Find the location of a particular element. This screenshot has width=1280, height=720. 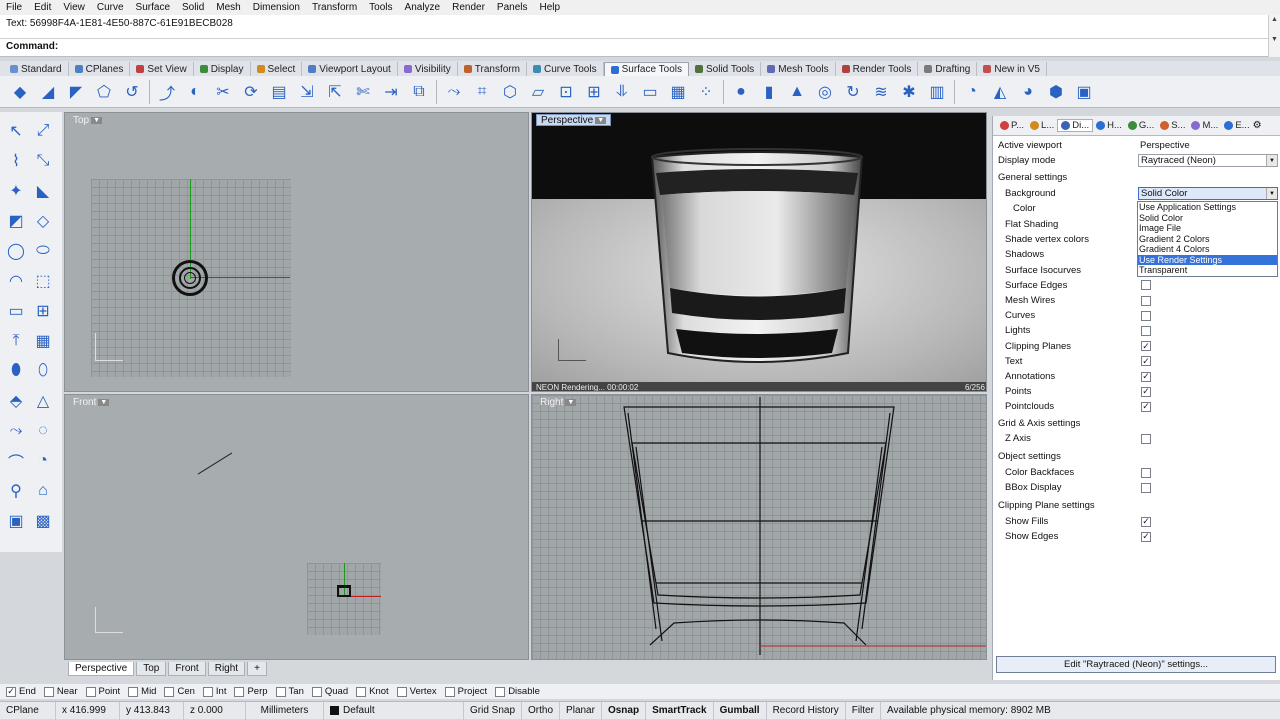

tab-surface-tools: Surface Tools is located at coordinates (646, 69).